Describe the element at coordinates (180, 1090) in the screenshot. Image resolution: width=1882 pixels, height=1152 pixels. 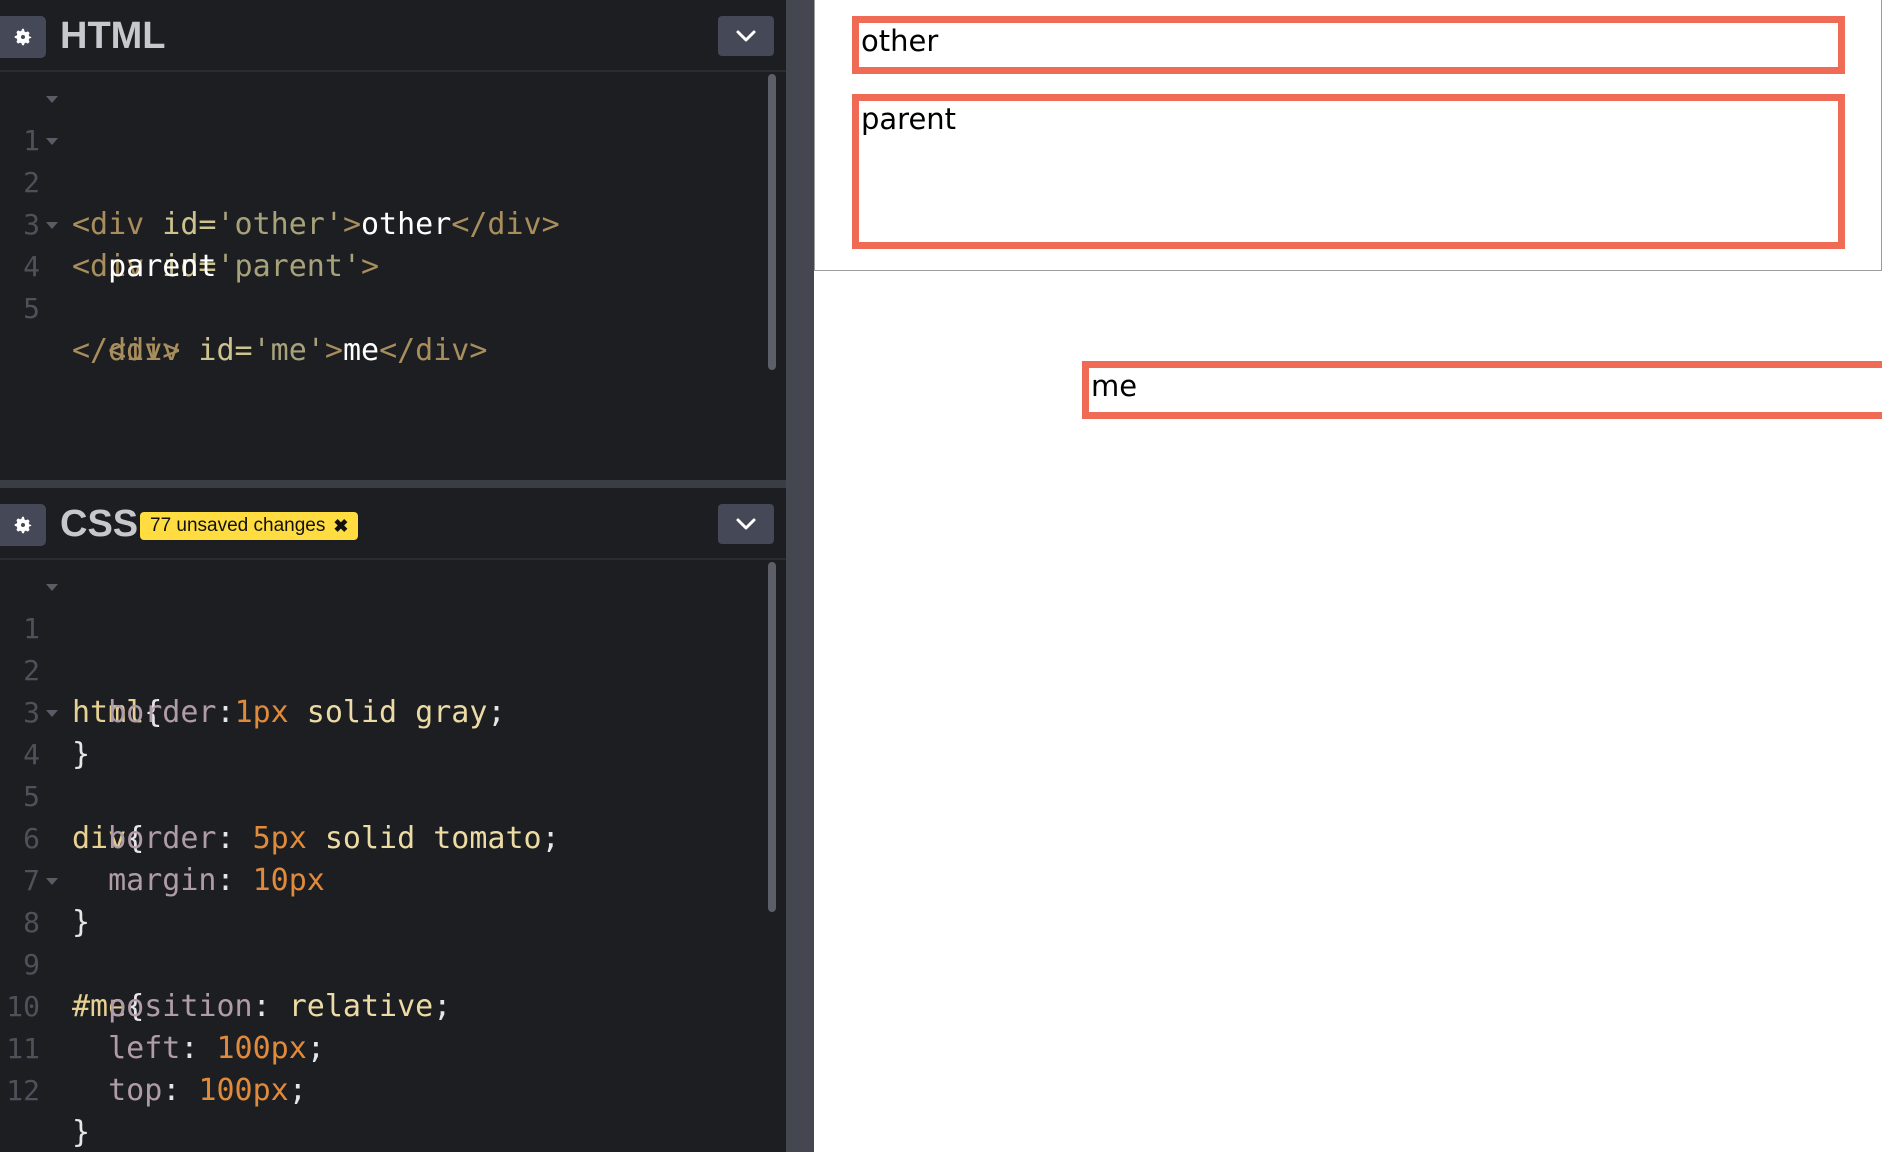
I see `code-token: :` at that location.